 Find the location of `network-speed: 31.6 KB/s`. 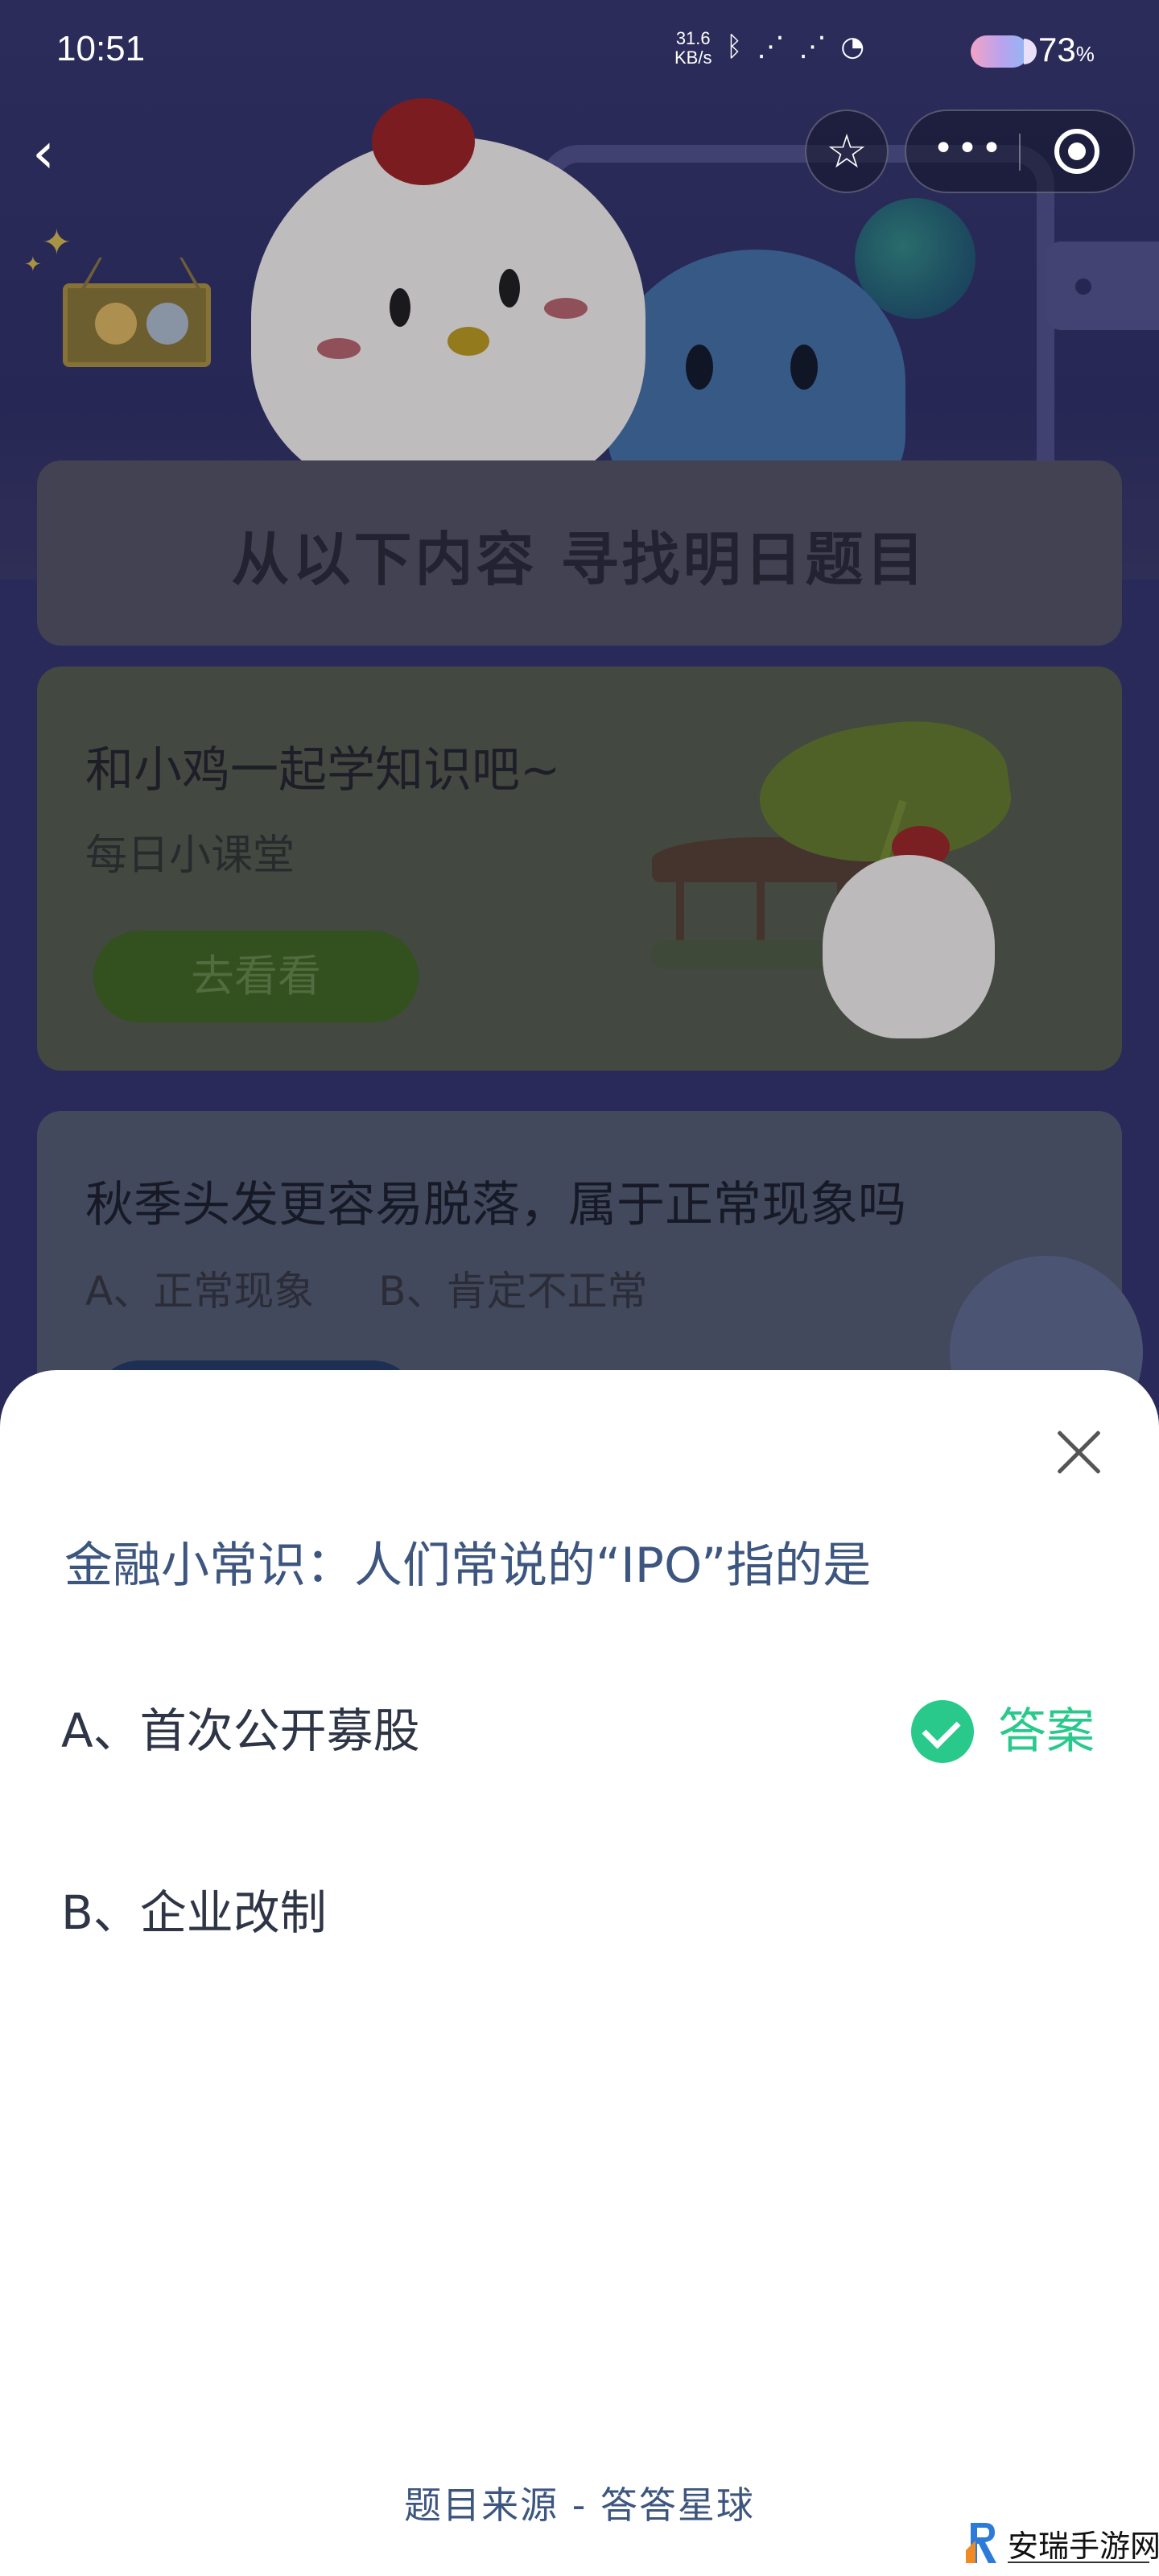

network-speed: 31.6 KB/s is located at coordinates (692, 48).